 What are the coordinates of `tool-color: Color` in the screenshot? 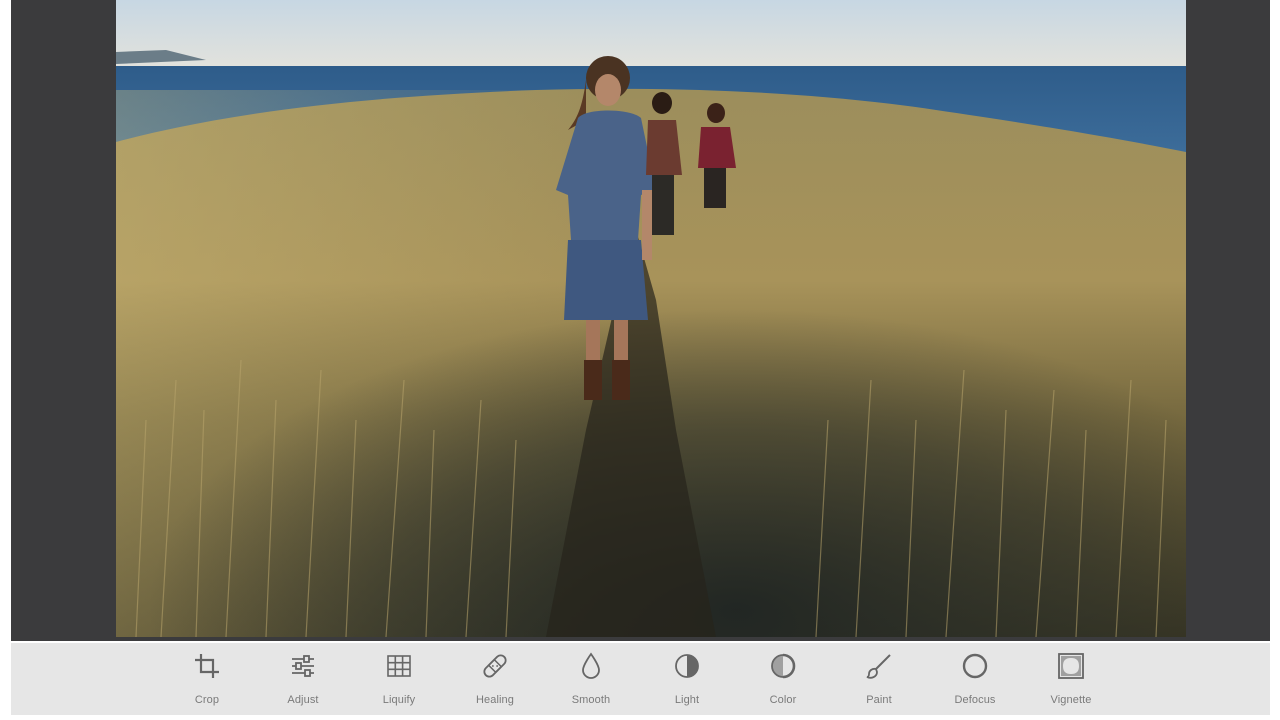 It's located at (783, 680).